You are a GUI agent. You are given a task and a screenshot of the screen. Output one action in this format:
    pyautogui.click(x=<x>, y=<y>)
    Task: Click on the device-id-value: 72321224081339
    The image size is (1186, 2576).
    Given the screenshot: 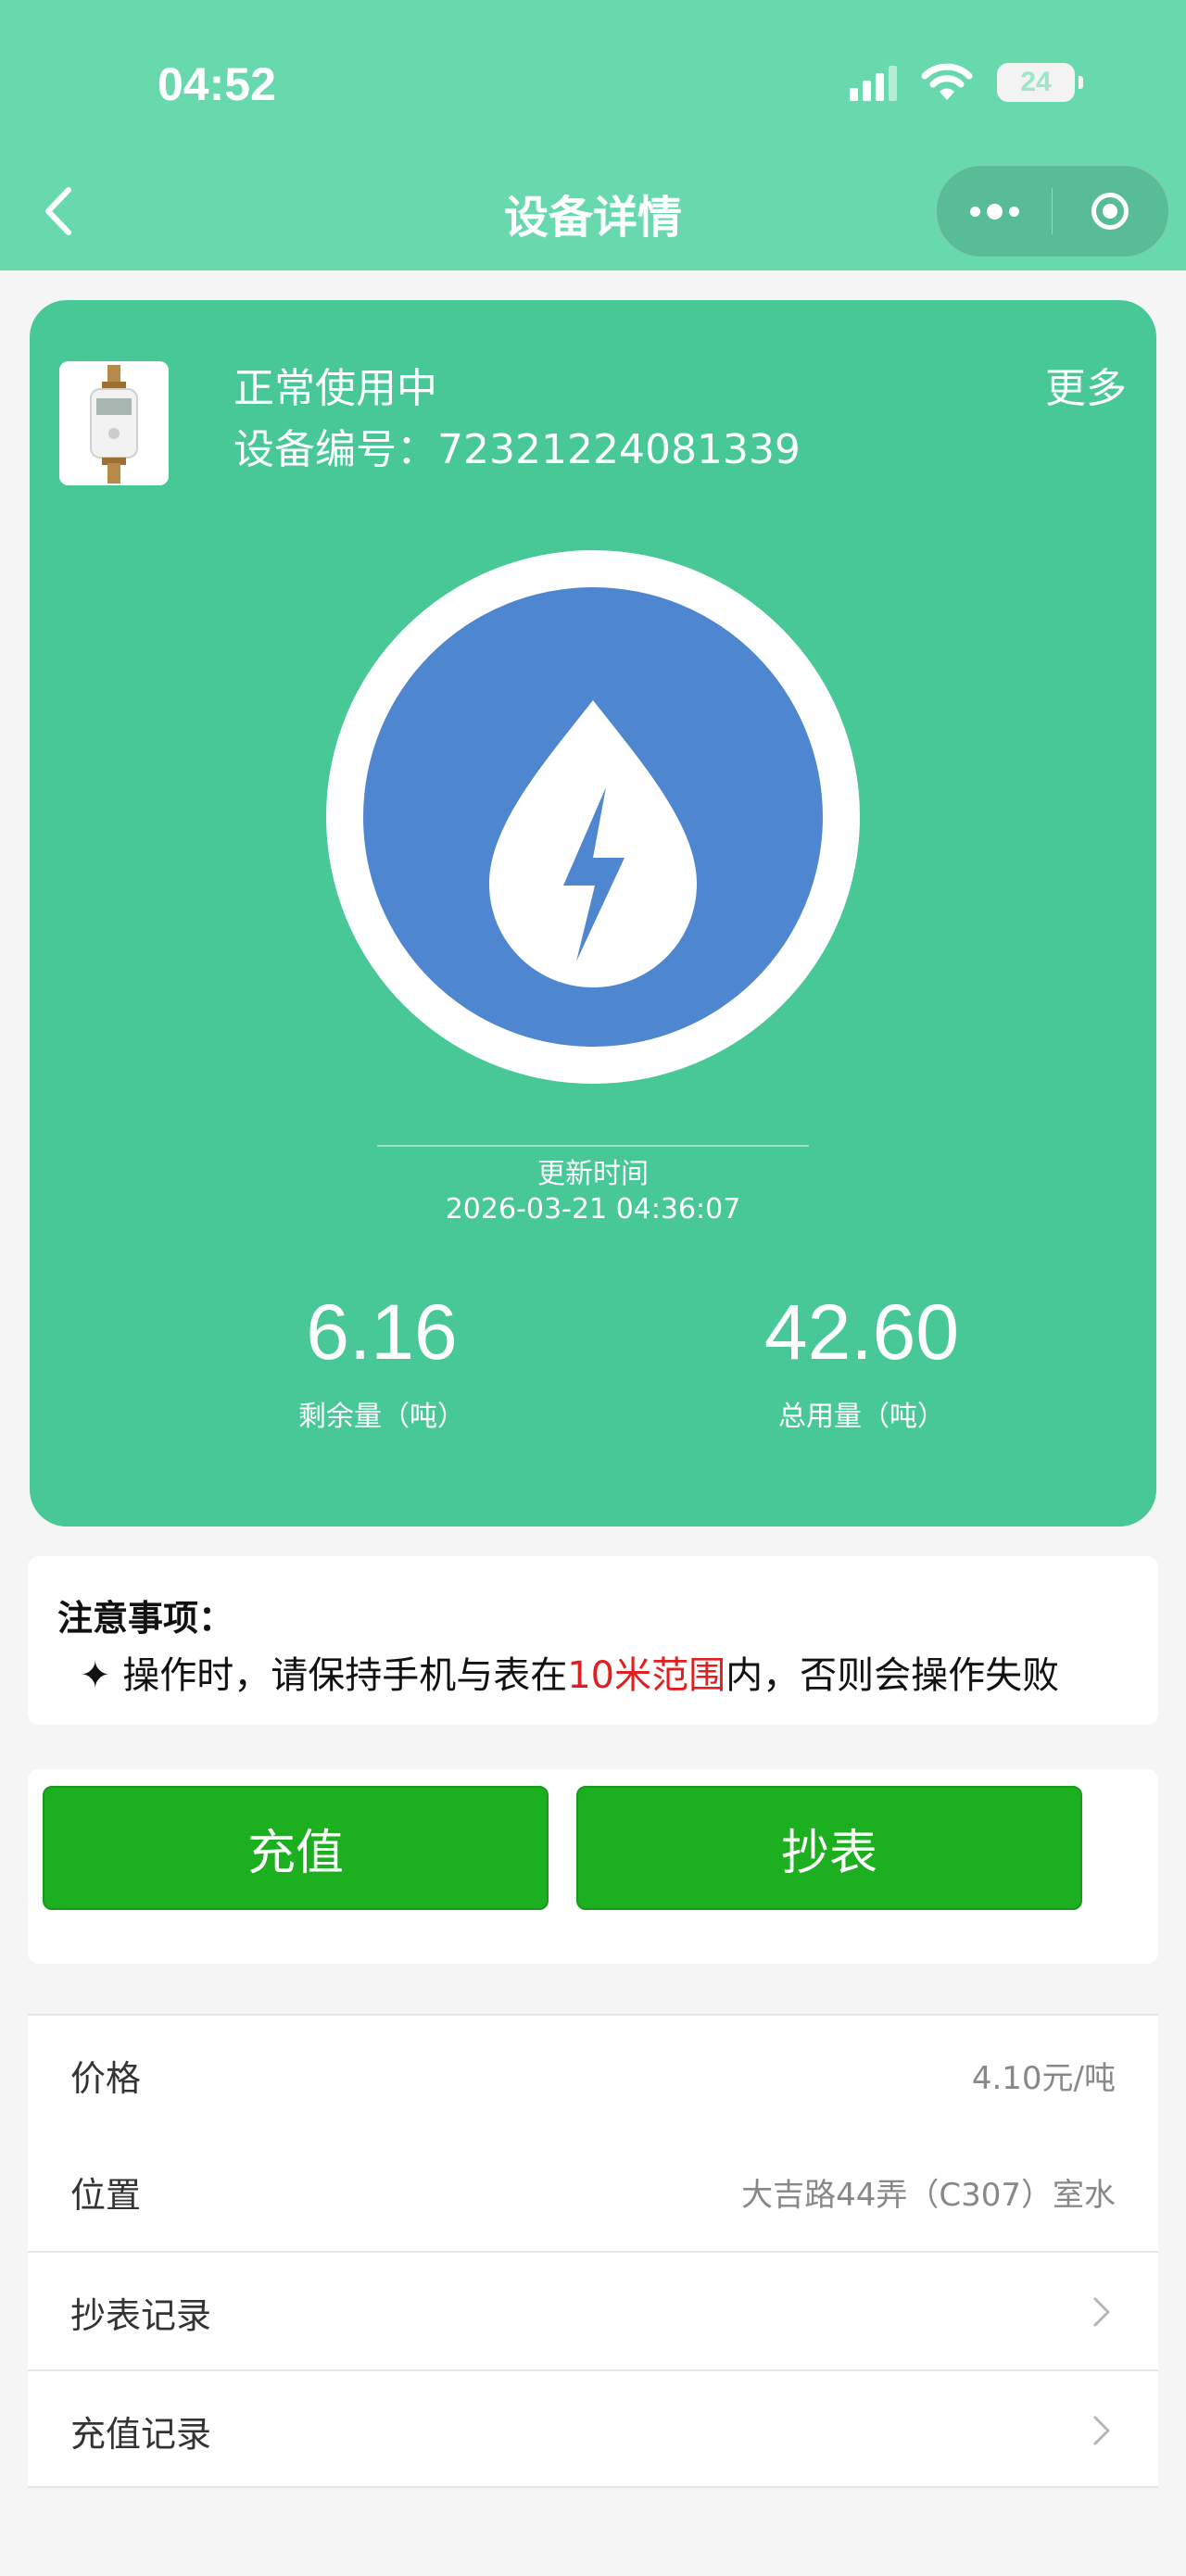 What is the action you would take?
    pyautogui.click(x=619, y=449)
    